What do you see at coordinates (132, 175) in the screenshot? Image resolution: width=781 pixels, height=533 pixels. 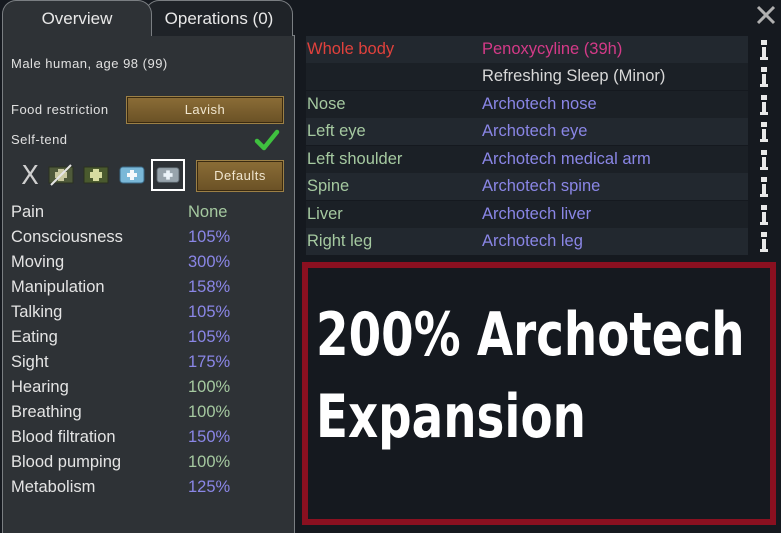 I see `industrial-medicine-icon` at bounding box center [132, 175].